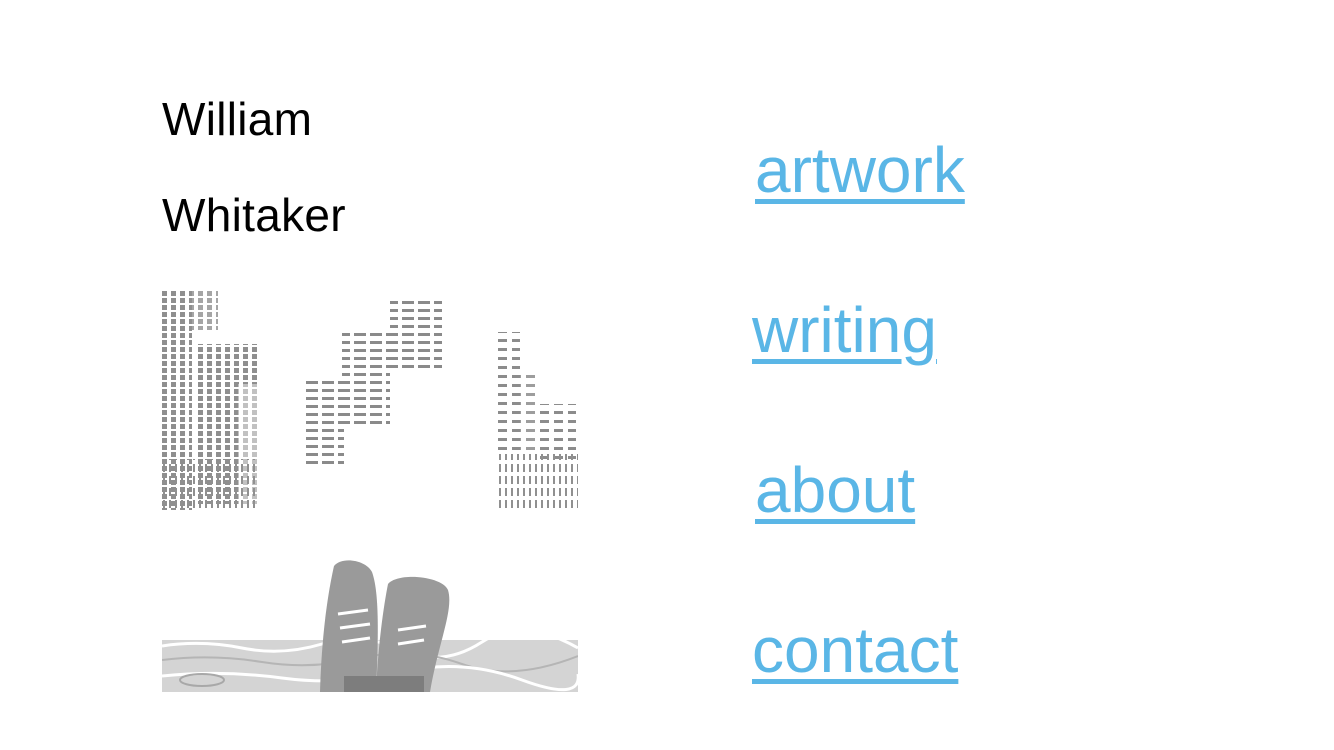 This screenshot has height=750, width=1334. Describe the element at coordinates (538, 421) in the screenshot. I see `right-tower-texture` at that location.